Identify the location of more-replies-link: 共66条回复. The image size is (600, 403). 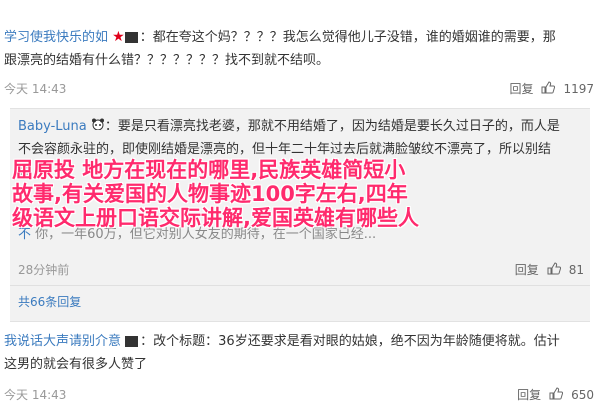
(49, 301).